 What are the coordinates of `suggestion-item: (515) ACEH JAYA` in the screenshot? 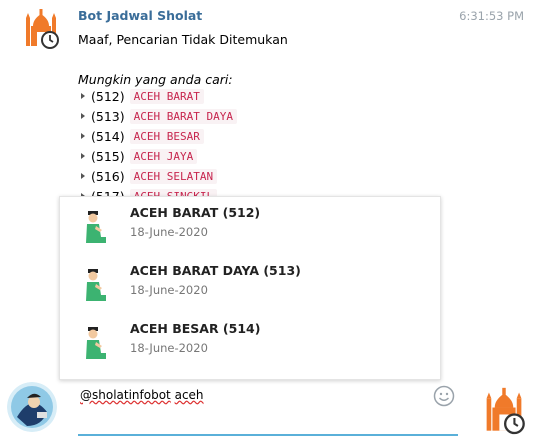 It's located at (228, 156).